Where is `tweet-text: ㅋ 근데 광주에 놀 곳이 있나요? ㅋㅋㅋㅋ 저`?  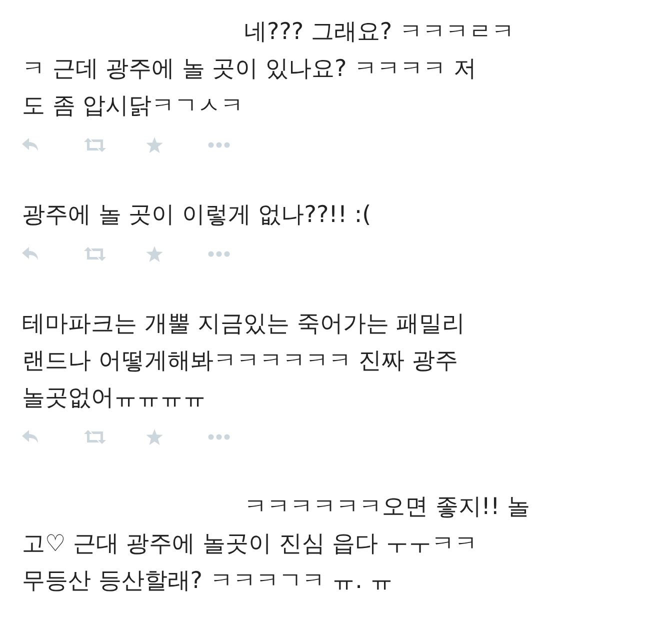 tweet-text: ㅋ 근데 광주에 놀 곳이 있나요? ㅋㅋㅋㅋ 저 is located at coordinates (249, 69).